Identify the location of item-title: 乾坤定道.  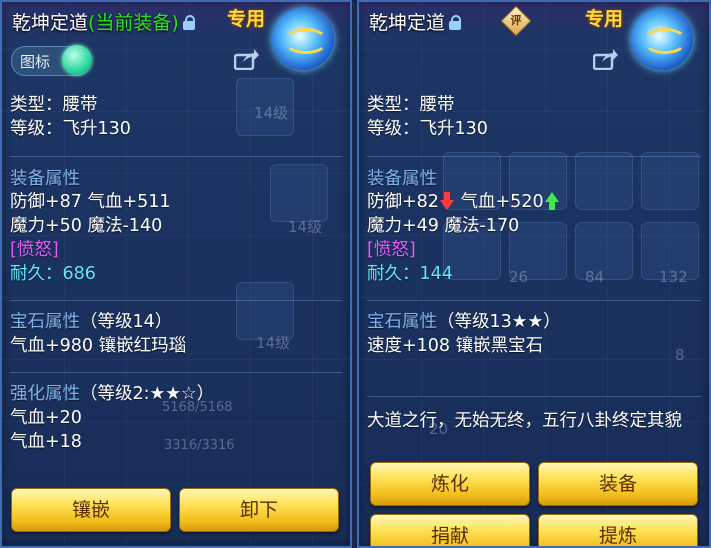
(415, 21).